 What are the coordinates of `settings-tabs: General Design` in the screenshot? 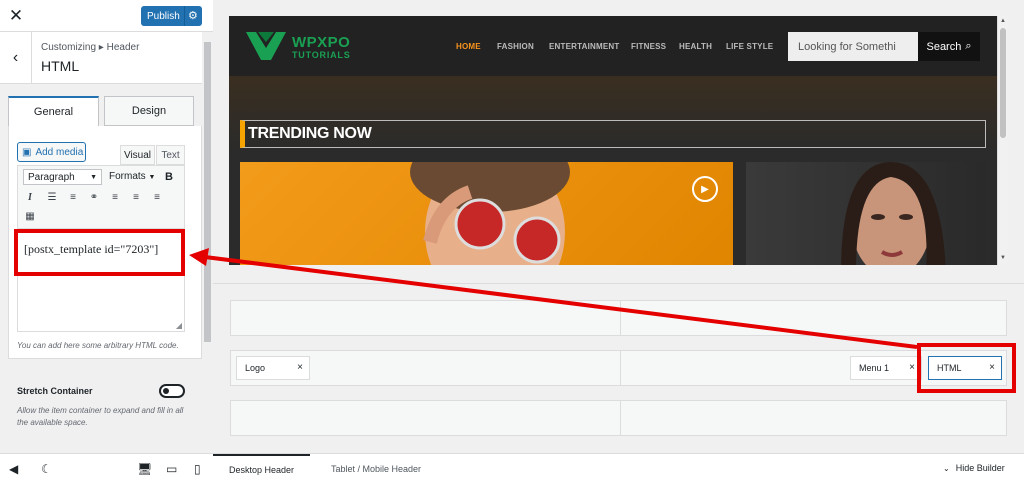 It's located at (101, 111).